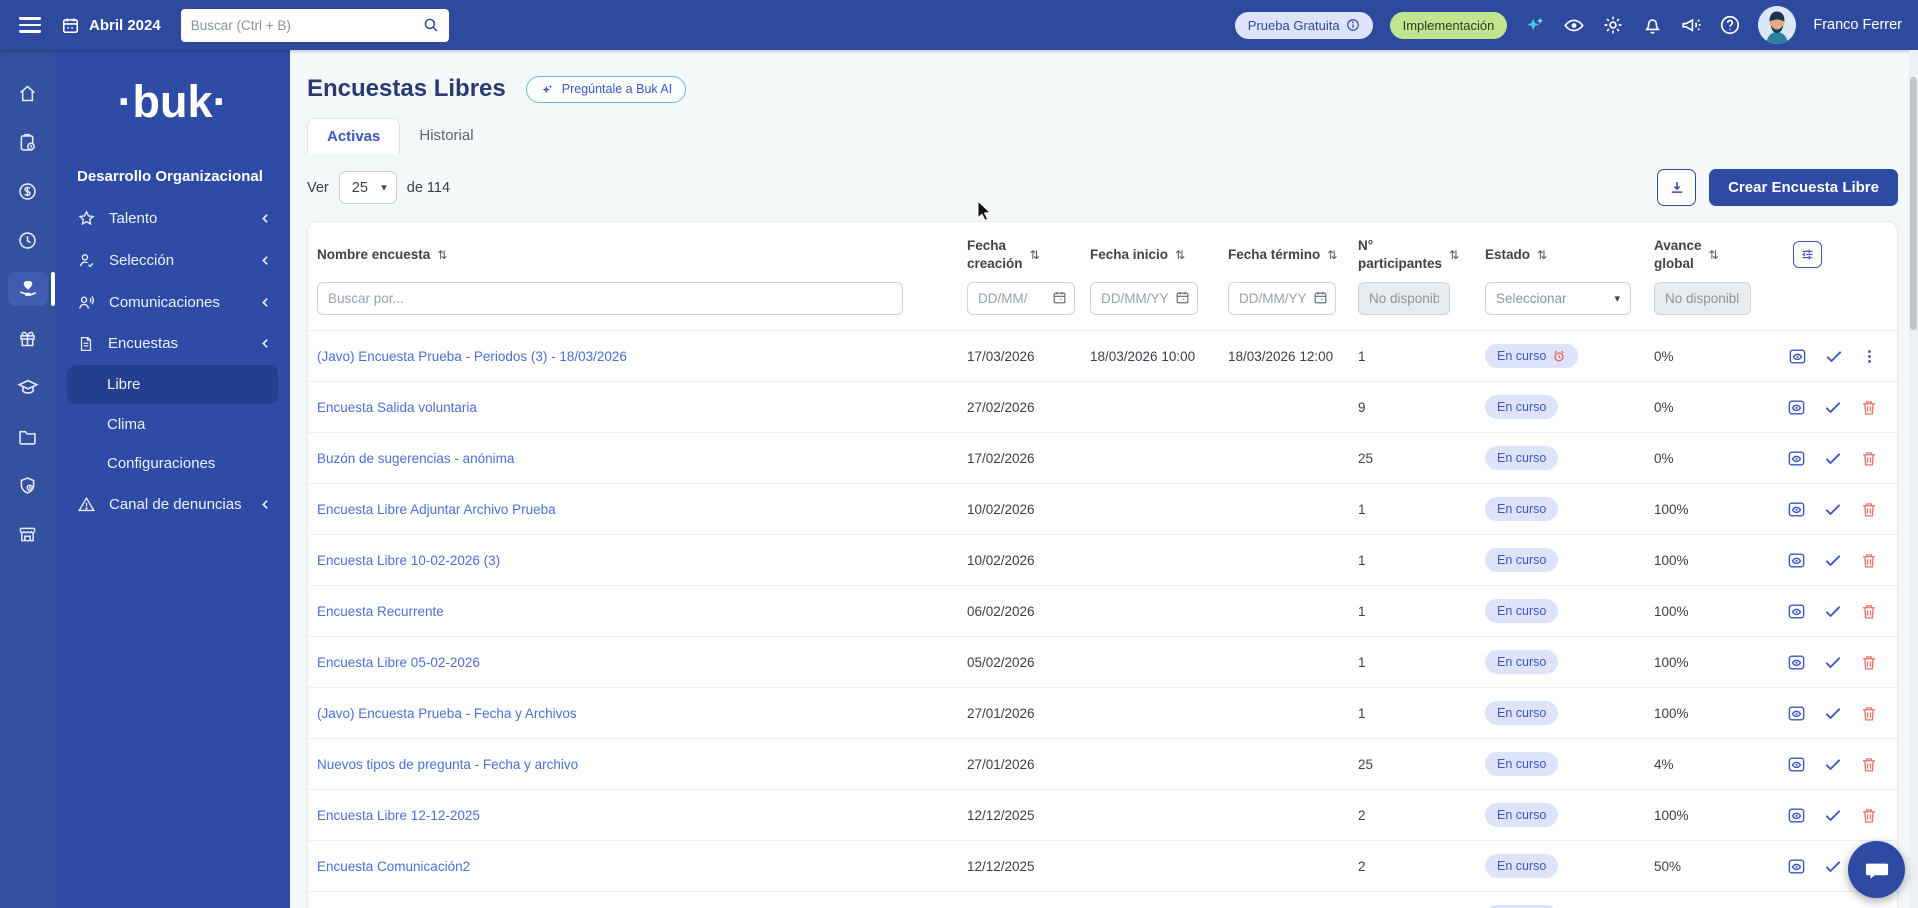  I want to click on sidebar-item-seleccion: Selección, so click(172, 260).